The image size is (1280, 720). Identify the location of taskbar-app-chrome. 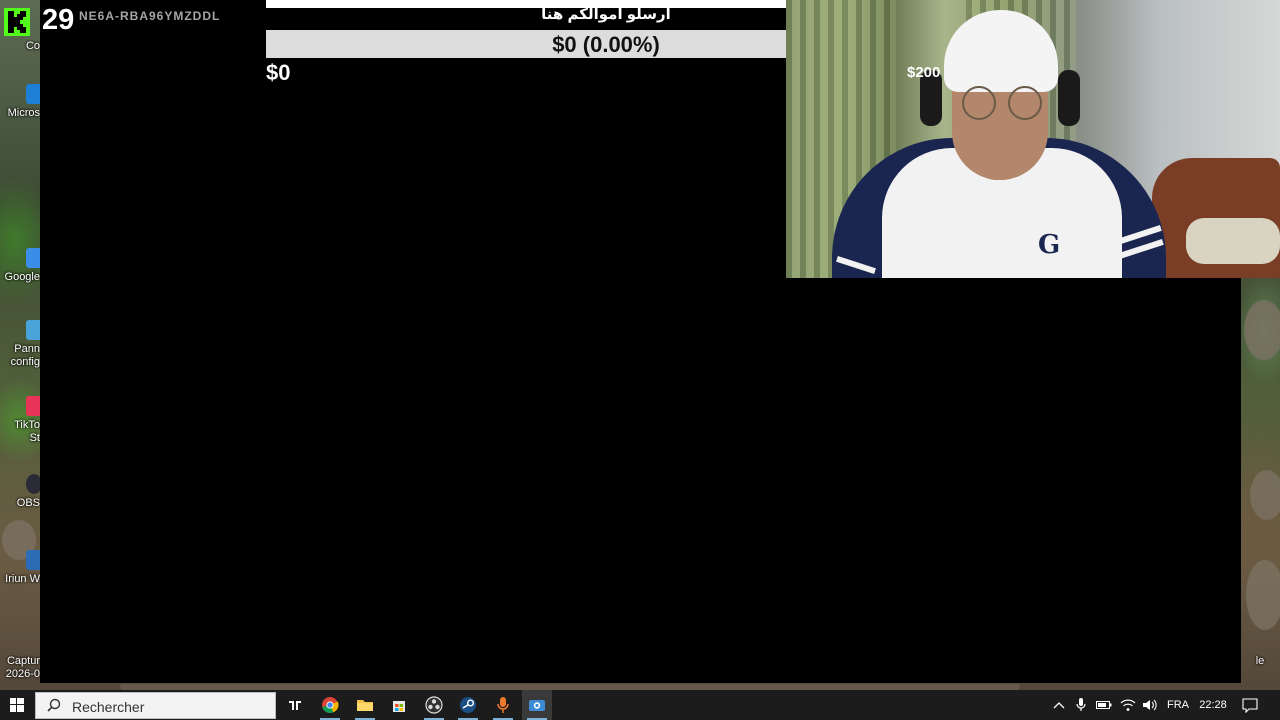
(330, 705).